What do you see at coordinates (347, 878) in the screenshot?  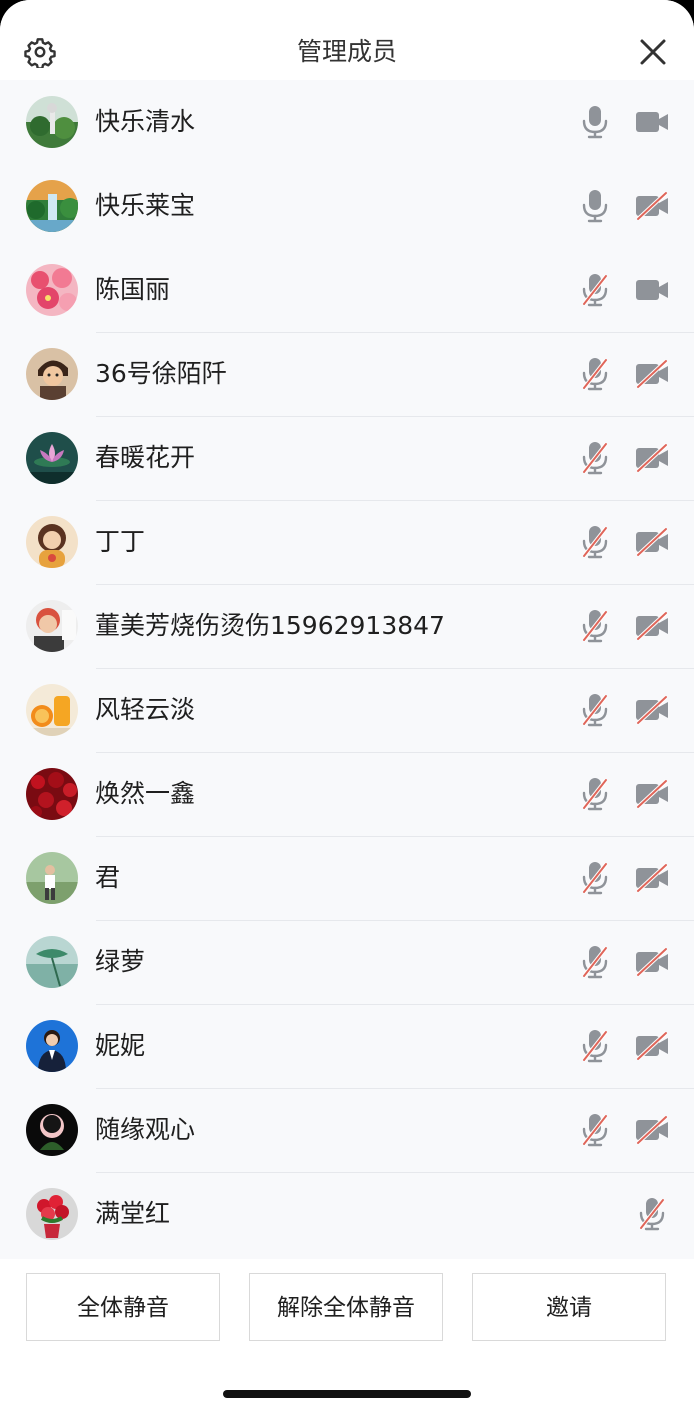 I see `member-row: 君` at bounding box center [347, 878].